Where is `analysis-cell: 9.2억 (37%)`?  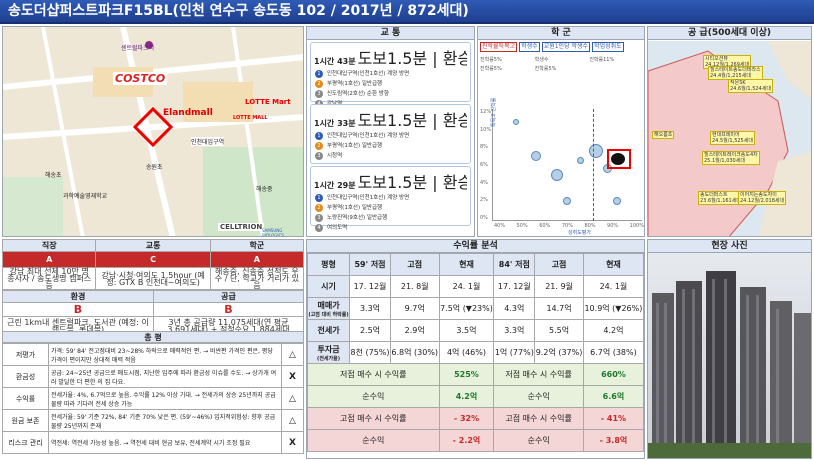 analysis-cell: 9.2억 (37%) is located at coordinates (559, 352).